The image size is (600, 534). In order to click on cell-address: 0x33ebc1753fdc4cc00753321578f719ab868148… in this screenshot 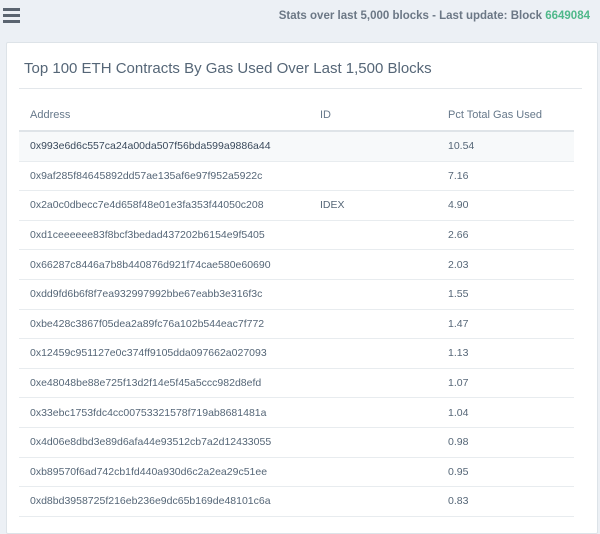, I will do `click(164, 412)`.